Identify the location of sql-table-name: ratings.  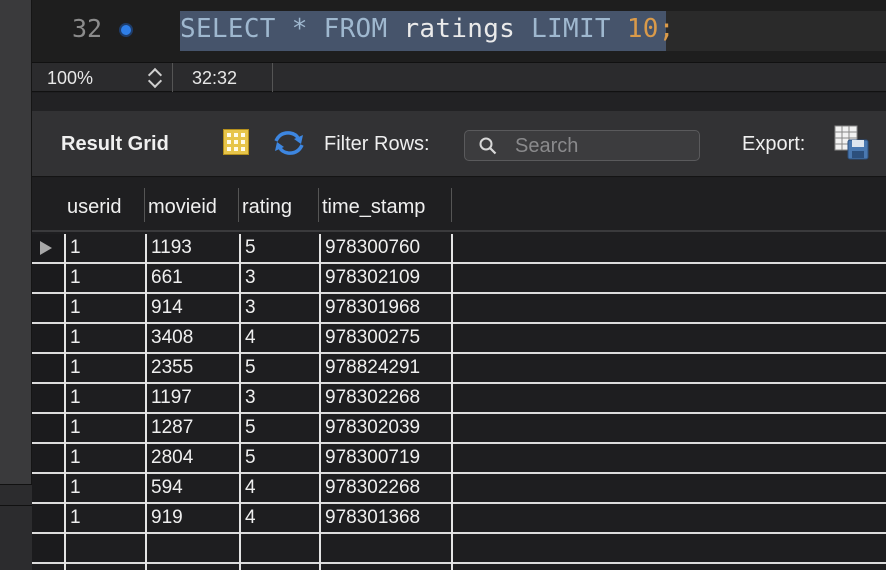
(459, 29).